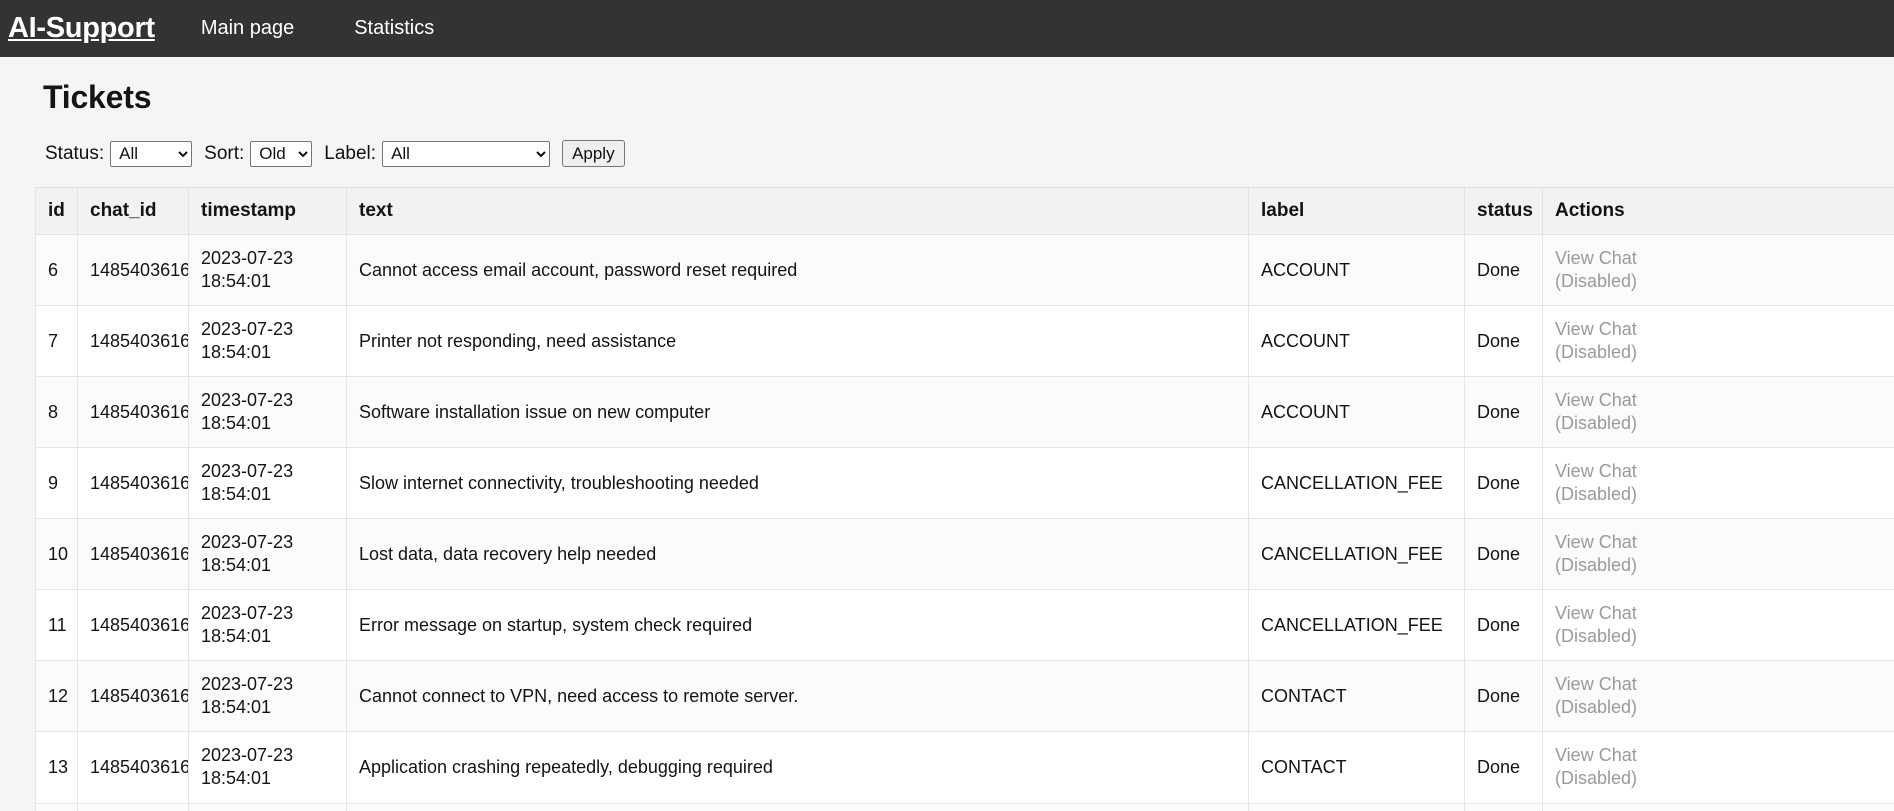 The image size is (1894, 811). What do you see at coordinates (56, 554) in the screenshot?
I see `cell-id: 10` at bounding box center [56, 554].